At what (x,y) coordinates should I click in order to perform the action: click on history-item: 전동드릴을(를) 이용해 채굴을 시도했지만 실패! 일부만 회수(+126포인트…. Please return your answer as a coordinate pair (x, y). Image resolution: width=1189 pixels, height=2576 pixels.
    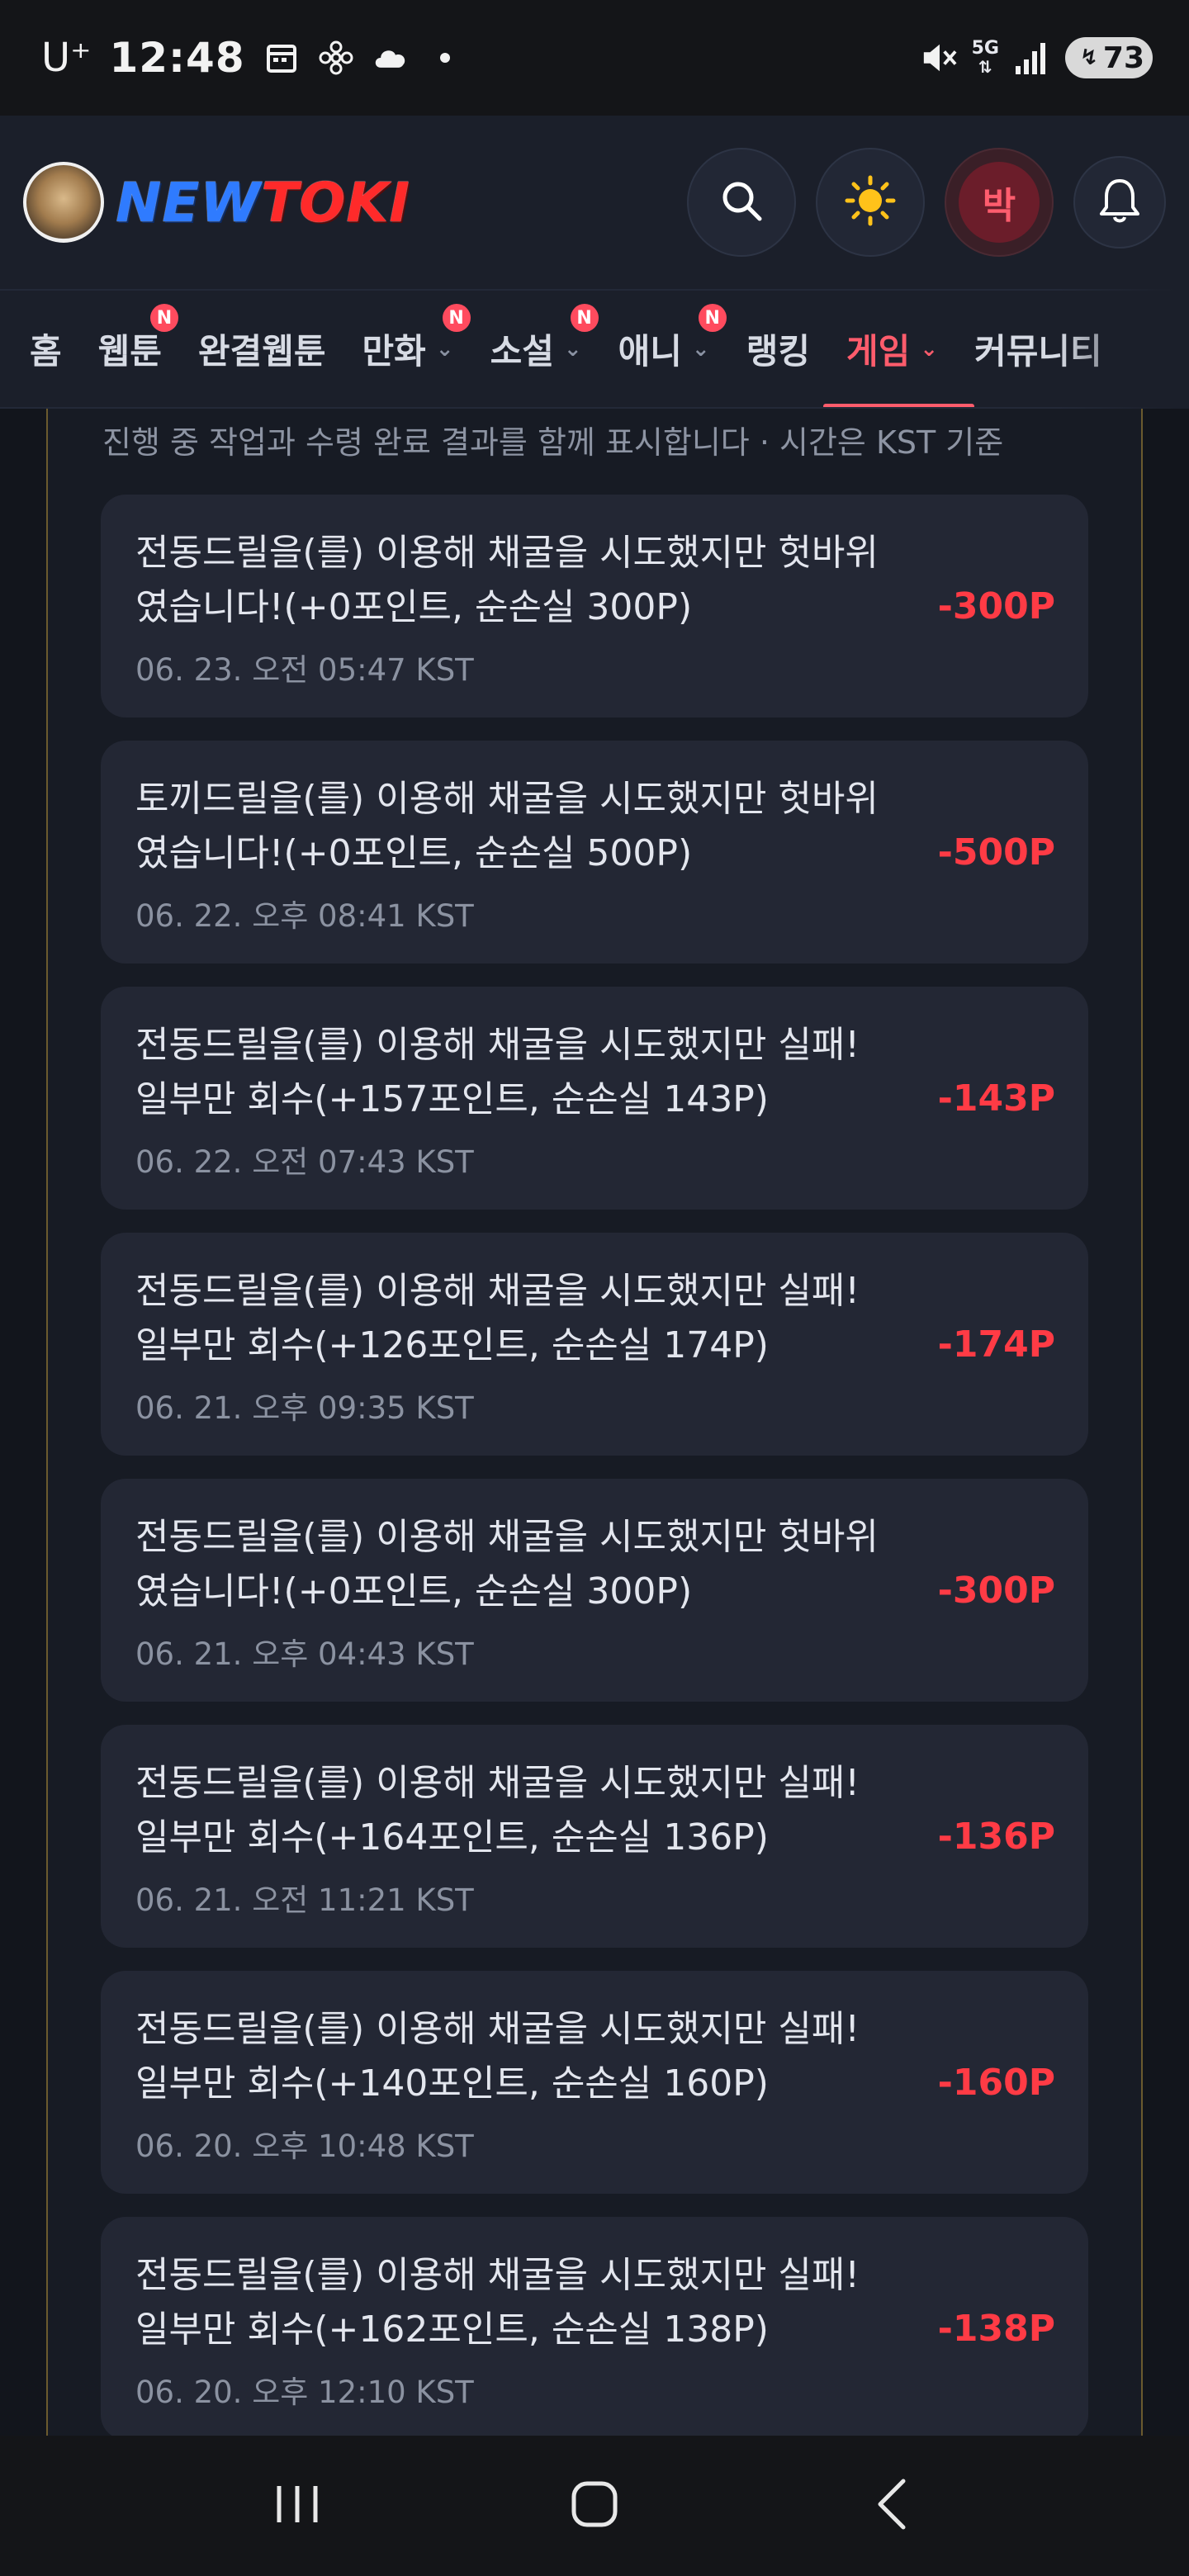
    Looking at the image, I should click on (594, 1344).